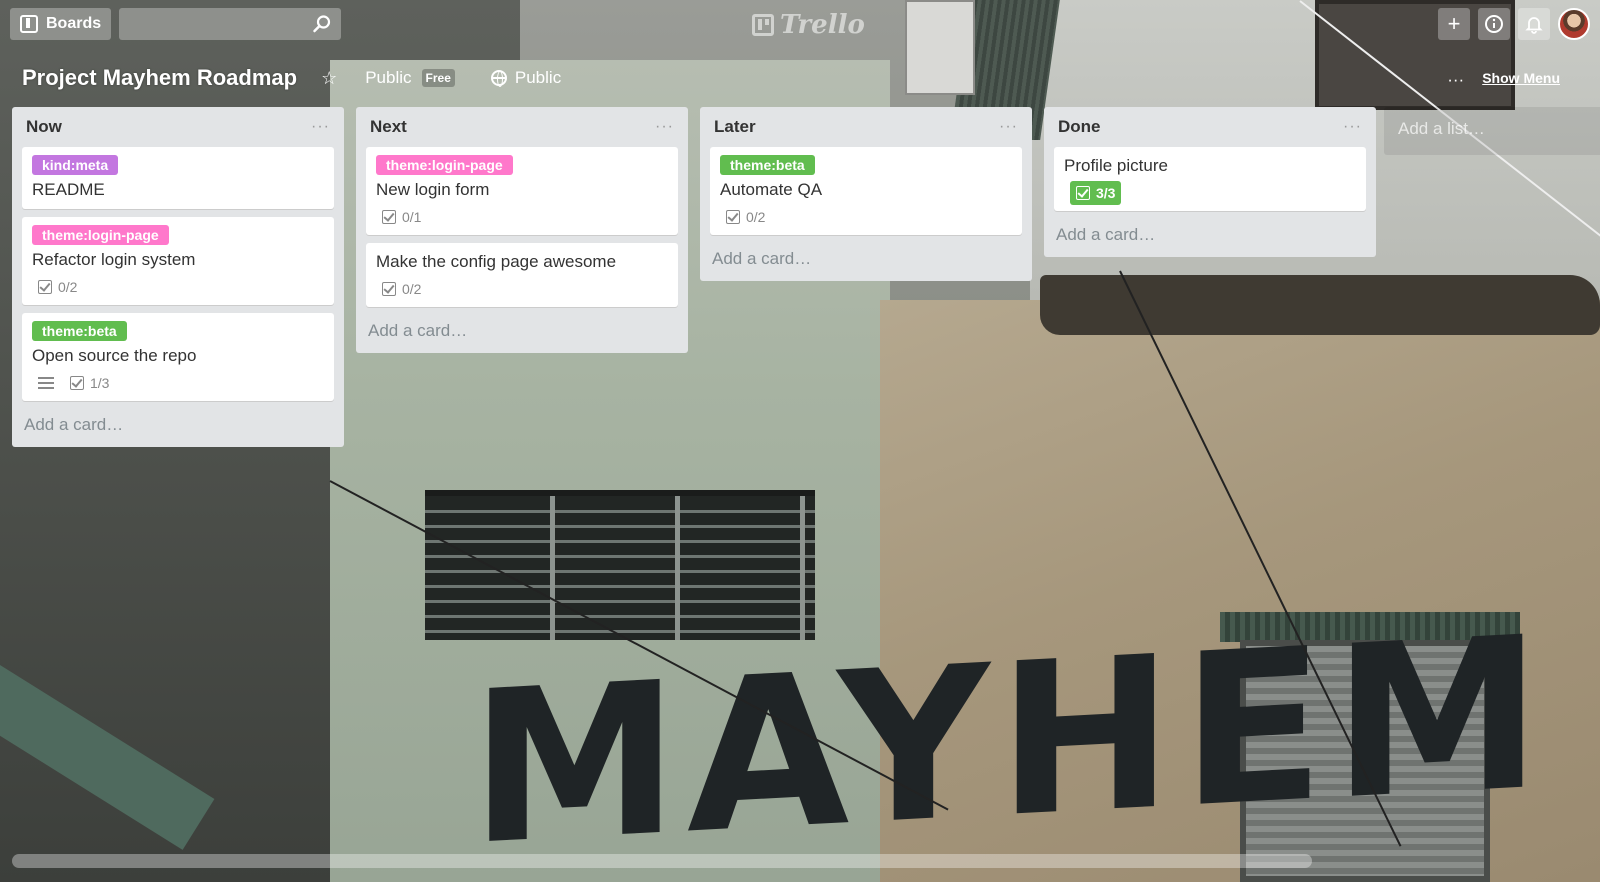 The width and height of the screenshot is (1600, 882). What do you see at coordinates (114, 355) in the screenshot?
I see `card-title: Open source the repo` at bounding box center [114, 355].